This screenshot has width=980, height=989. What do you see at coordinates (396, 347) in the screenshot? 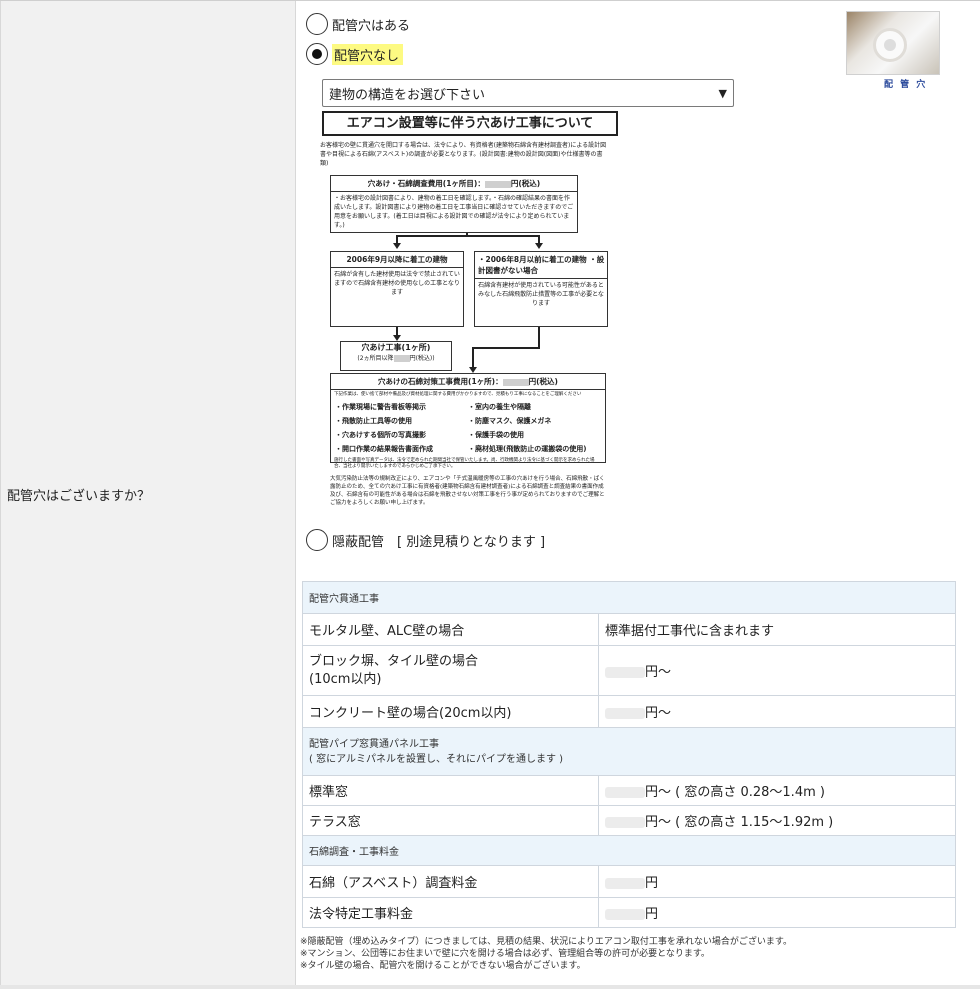
I see `hole-head: 穴あけ工事(1ヶ所)` at bounding box center [396, 347].